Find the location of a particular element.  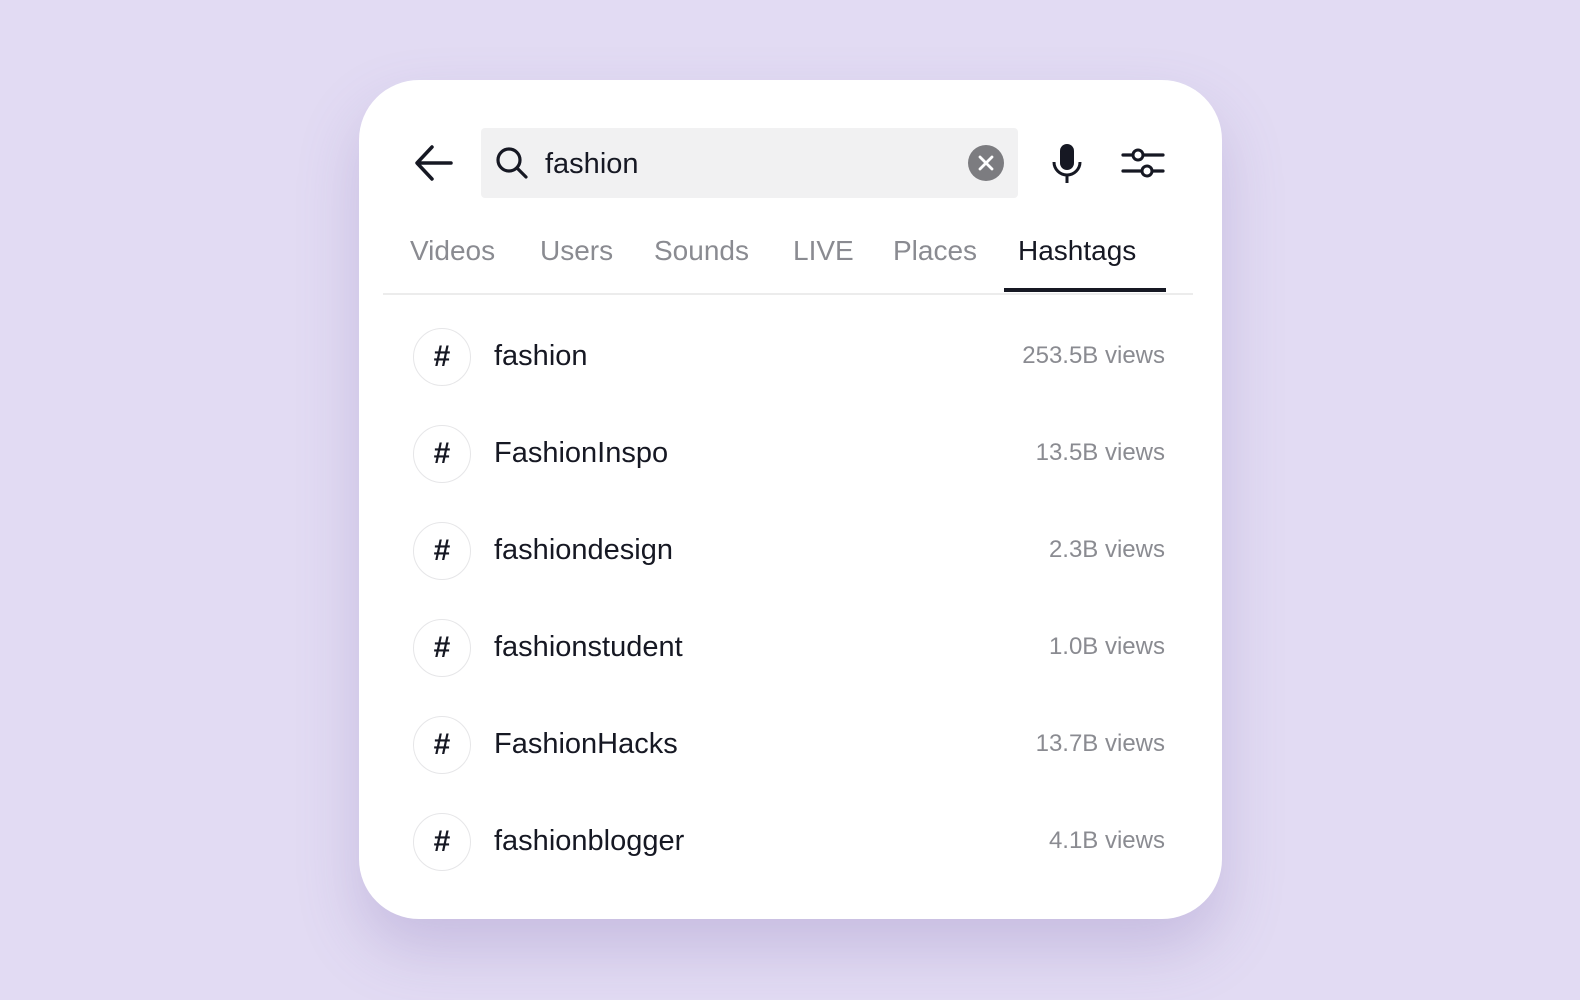

search-tabs: Videos Users Sounds LIVE Places Hashtags is located at coordinates (788, 260).